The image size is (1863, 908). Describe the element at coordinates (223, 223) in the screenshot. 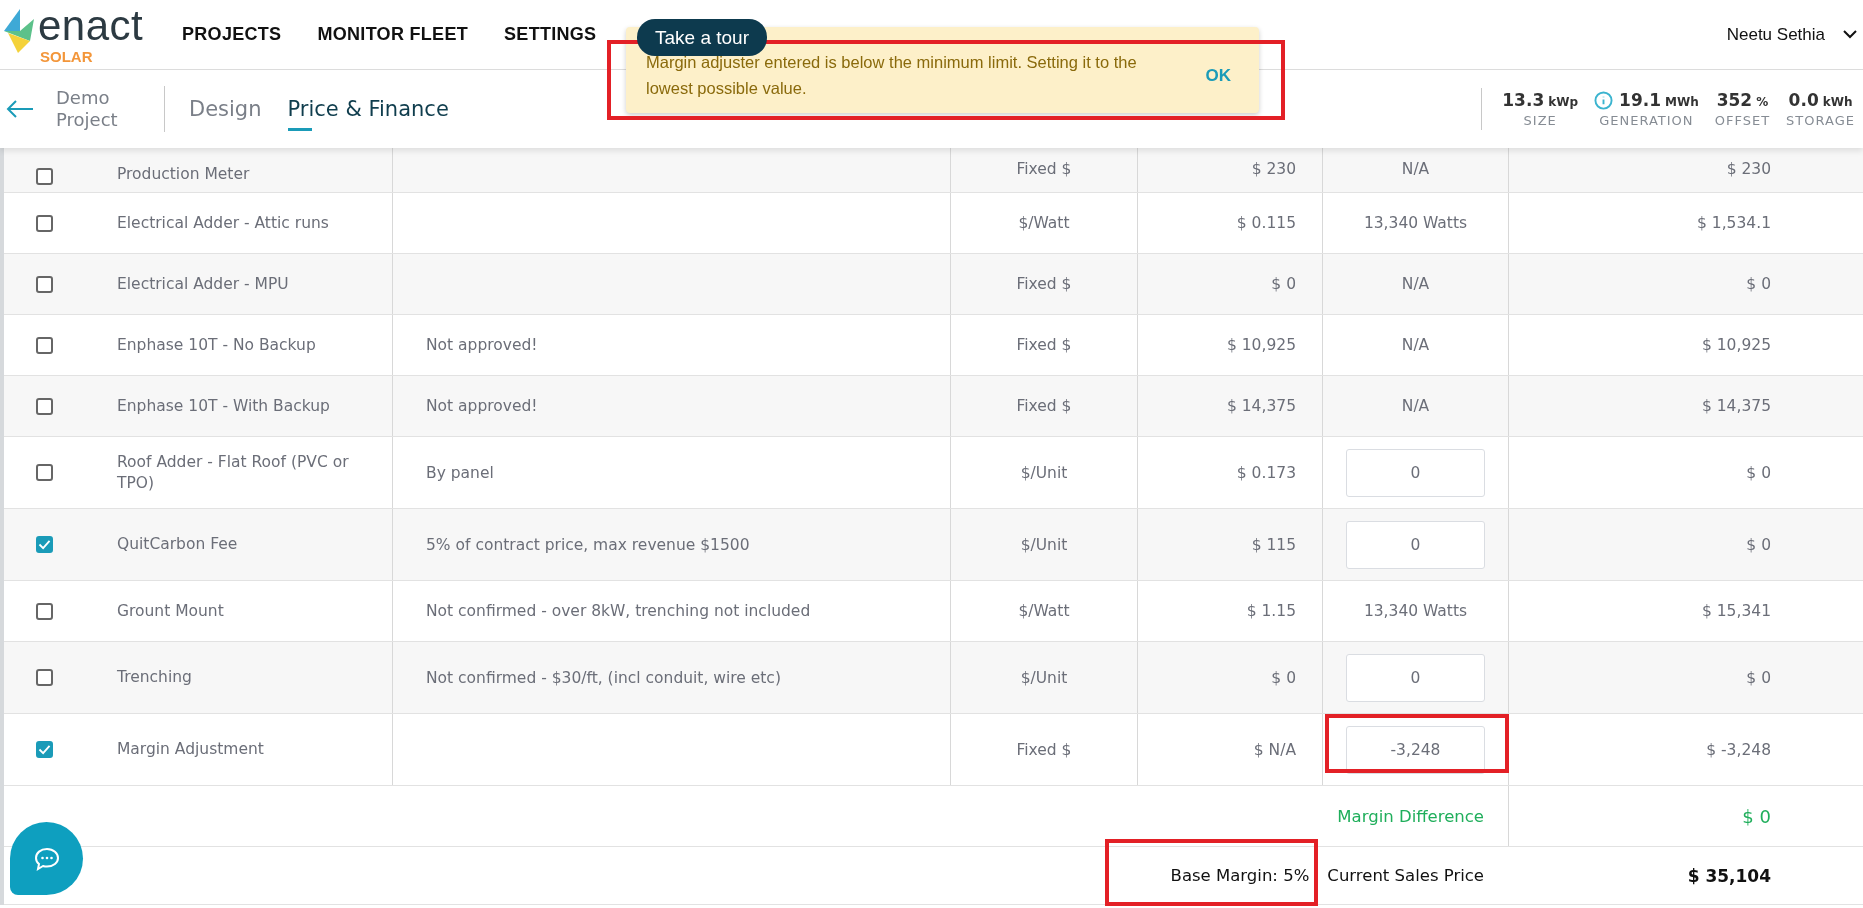

I see `item-name: Electrical Adder - Attic runs` at that location.